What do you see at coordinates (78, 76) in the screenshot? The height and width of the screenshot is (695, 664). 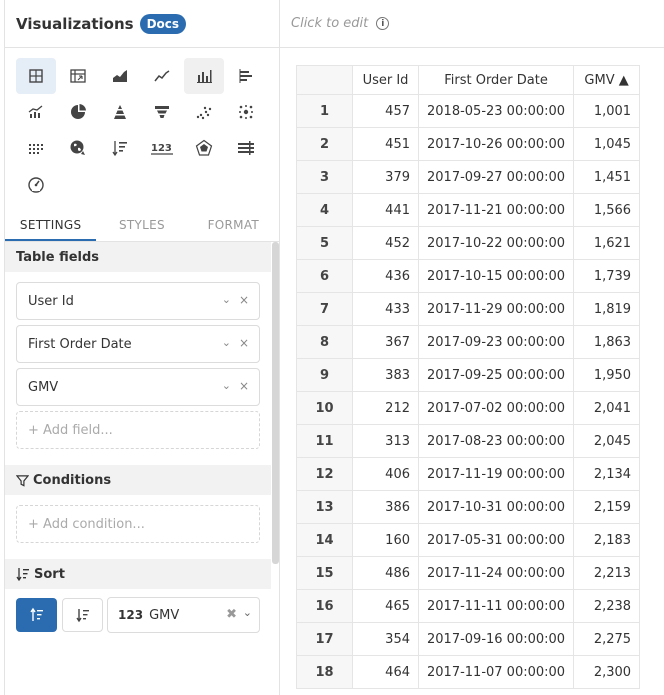 I see `viz-pivot-table` at bounding box center [78, 76].